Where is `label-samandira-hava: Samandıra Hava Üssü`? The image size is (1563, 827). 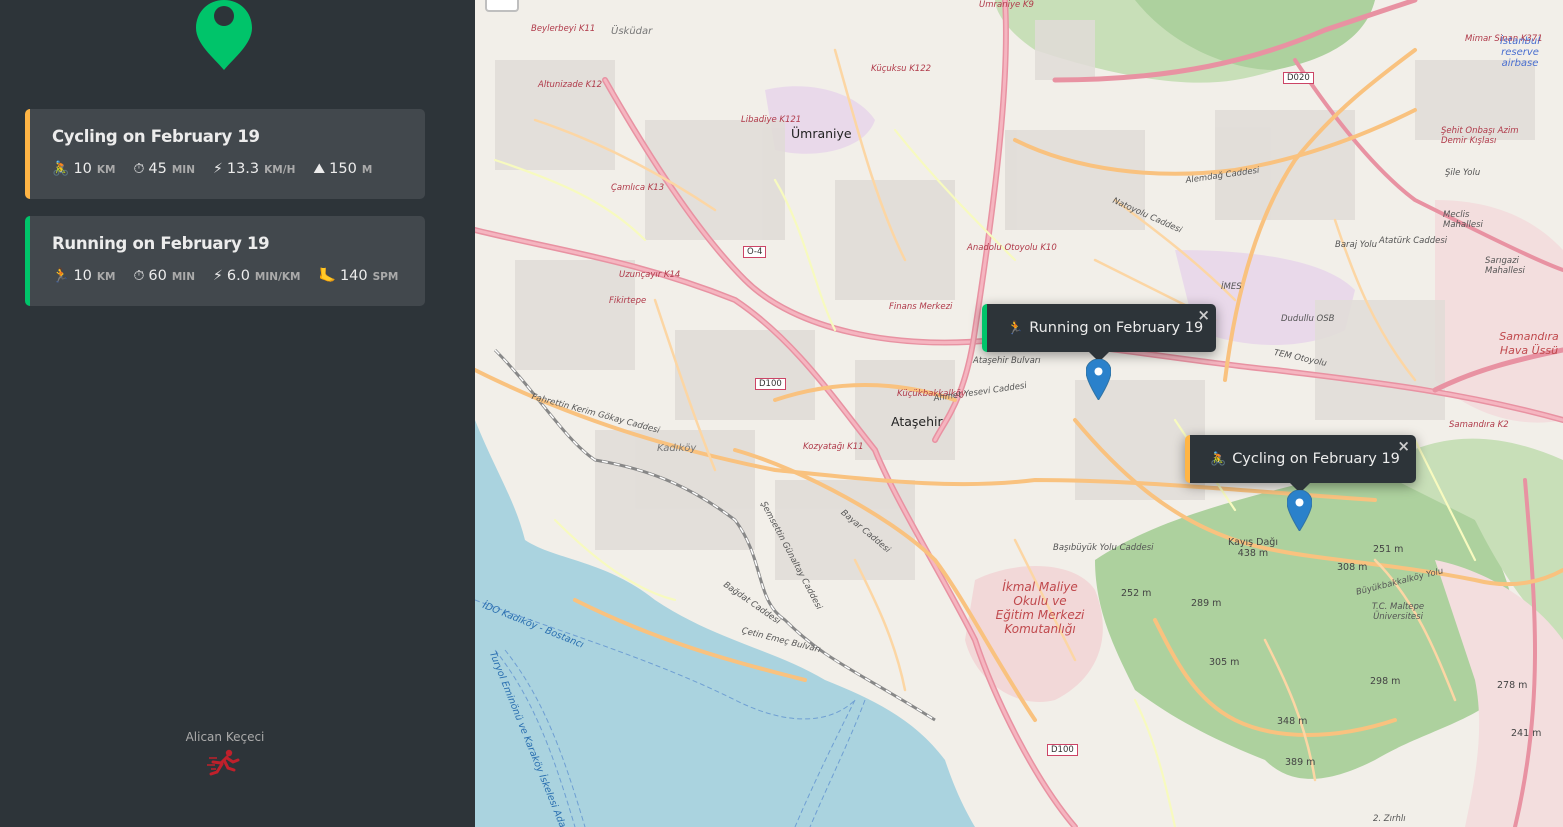 label-samandira-hava: Samandıra Hava Üssü is located at coordinates (1529, 343).